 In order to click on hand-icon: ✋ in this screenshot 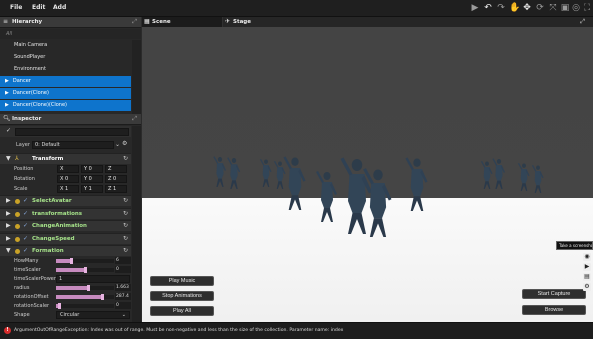, I will do `click(514, 8)`.